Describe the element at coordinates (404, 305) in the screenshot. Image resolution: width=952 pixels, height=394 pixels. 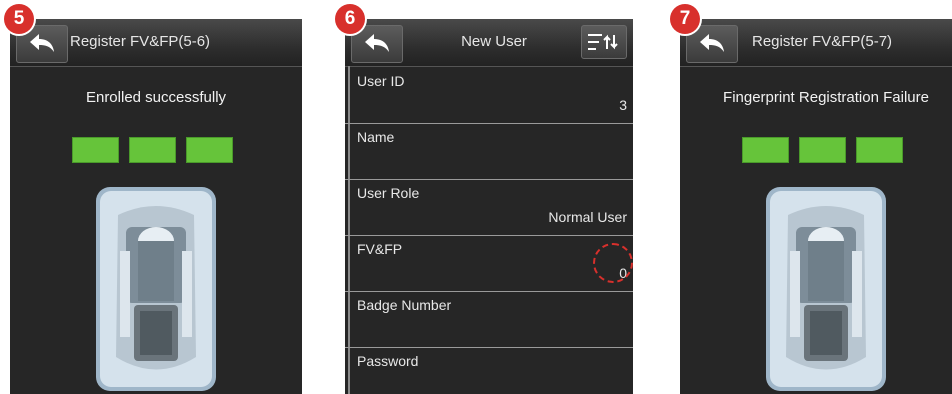
I see `field-label: Badge Number` at that location.